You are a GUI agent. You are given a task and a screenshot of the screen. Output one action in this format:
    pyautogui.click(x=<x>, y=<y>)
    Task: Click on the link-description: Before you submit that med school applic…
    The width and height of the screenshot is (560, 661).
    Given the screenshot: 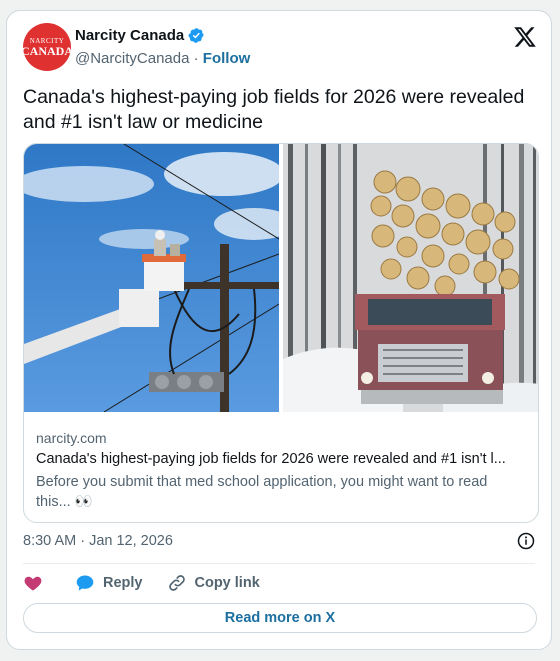 What is the action you would take?
    pyautogui.click(x=262, y=492)
    